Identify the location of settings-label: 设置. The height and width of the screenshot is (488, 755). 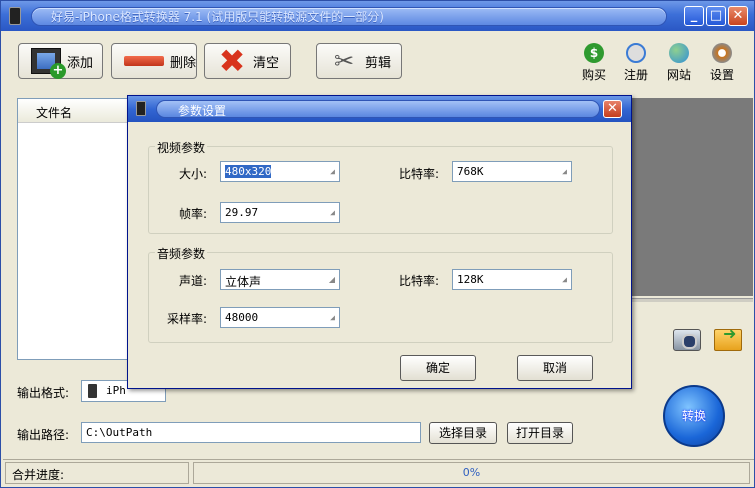
(721, 75).